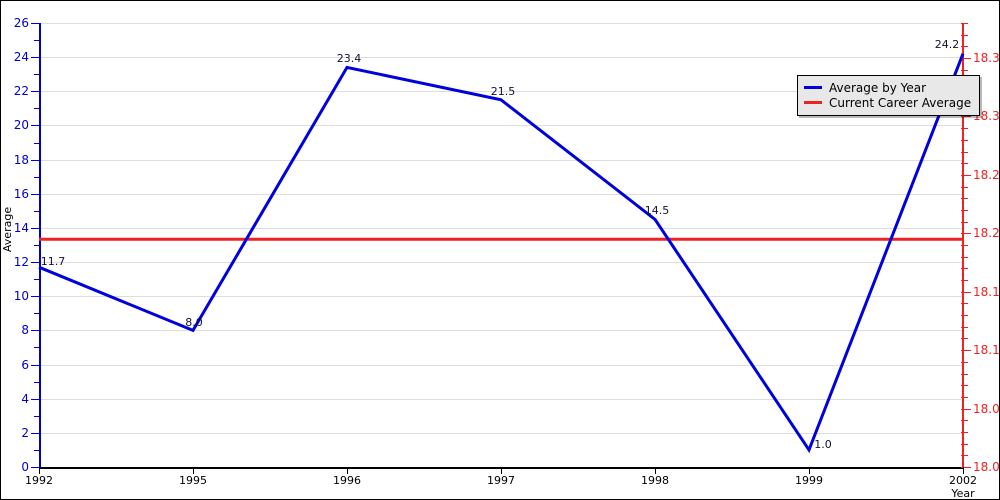  Describe the element at coordinates (878, 87) in the screenshot. I see `legend-label-average-by-year: Average by Year` at that location.